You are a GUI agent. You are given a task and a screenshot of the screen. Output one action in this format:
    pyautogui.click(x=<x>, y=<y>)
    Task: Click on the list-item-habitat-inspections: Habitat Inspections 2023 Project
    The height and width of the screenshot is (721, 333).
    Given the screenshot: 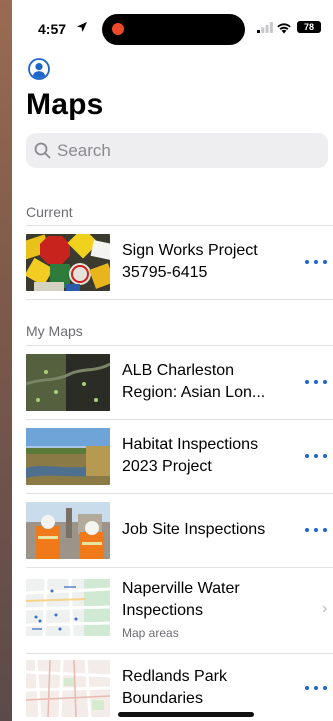 What is the action you would take?
    pyautogui.click(x=179, y=456)
    